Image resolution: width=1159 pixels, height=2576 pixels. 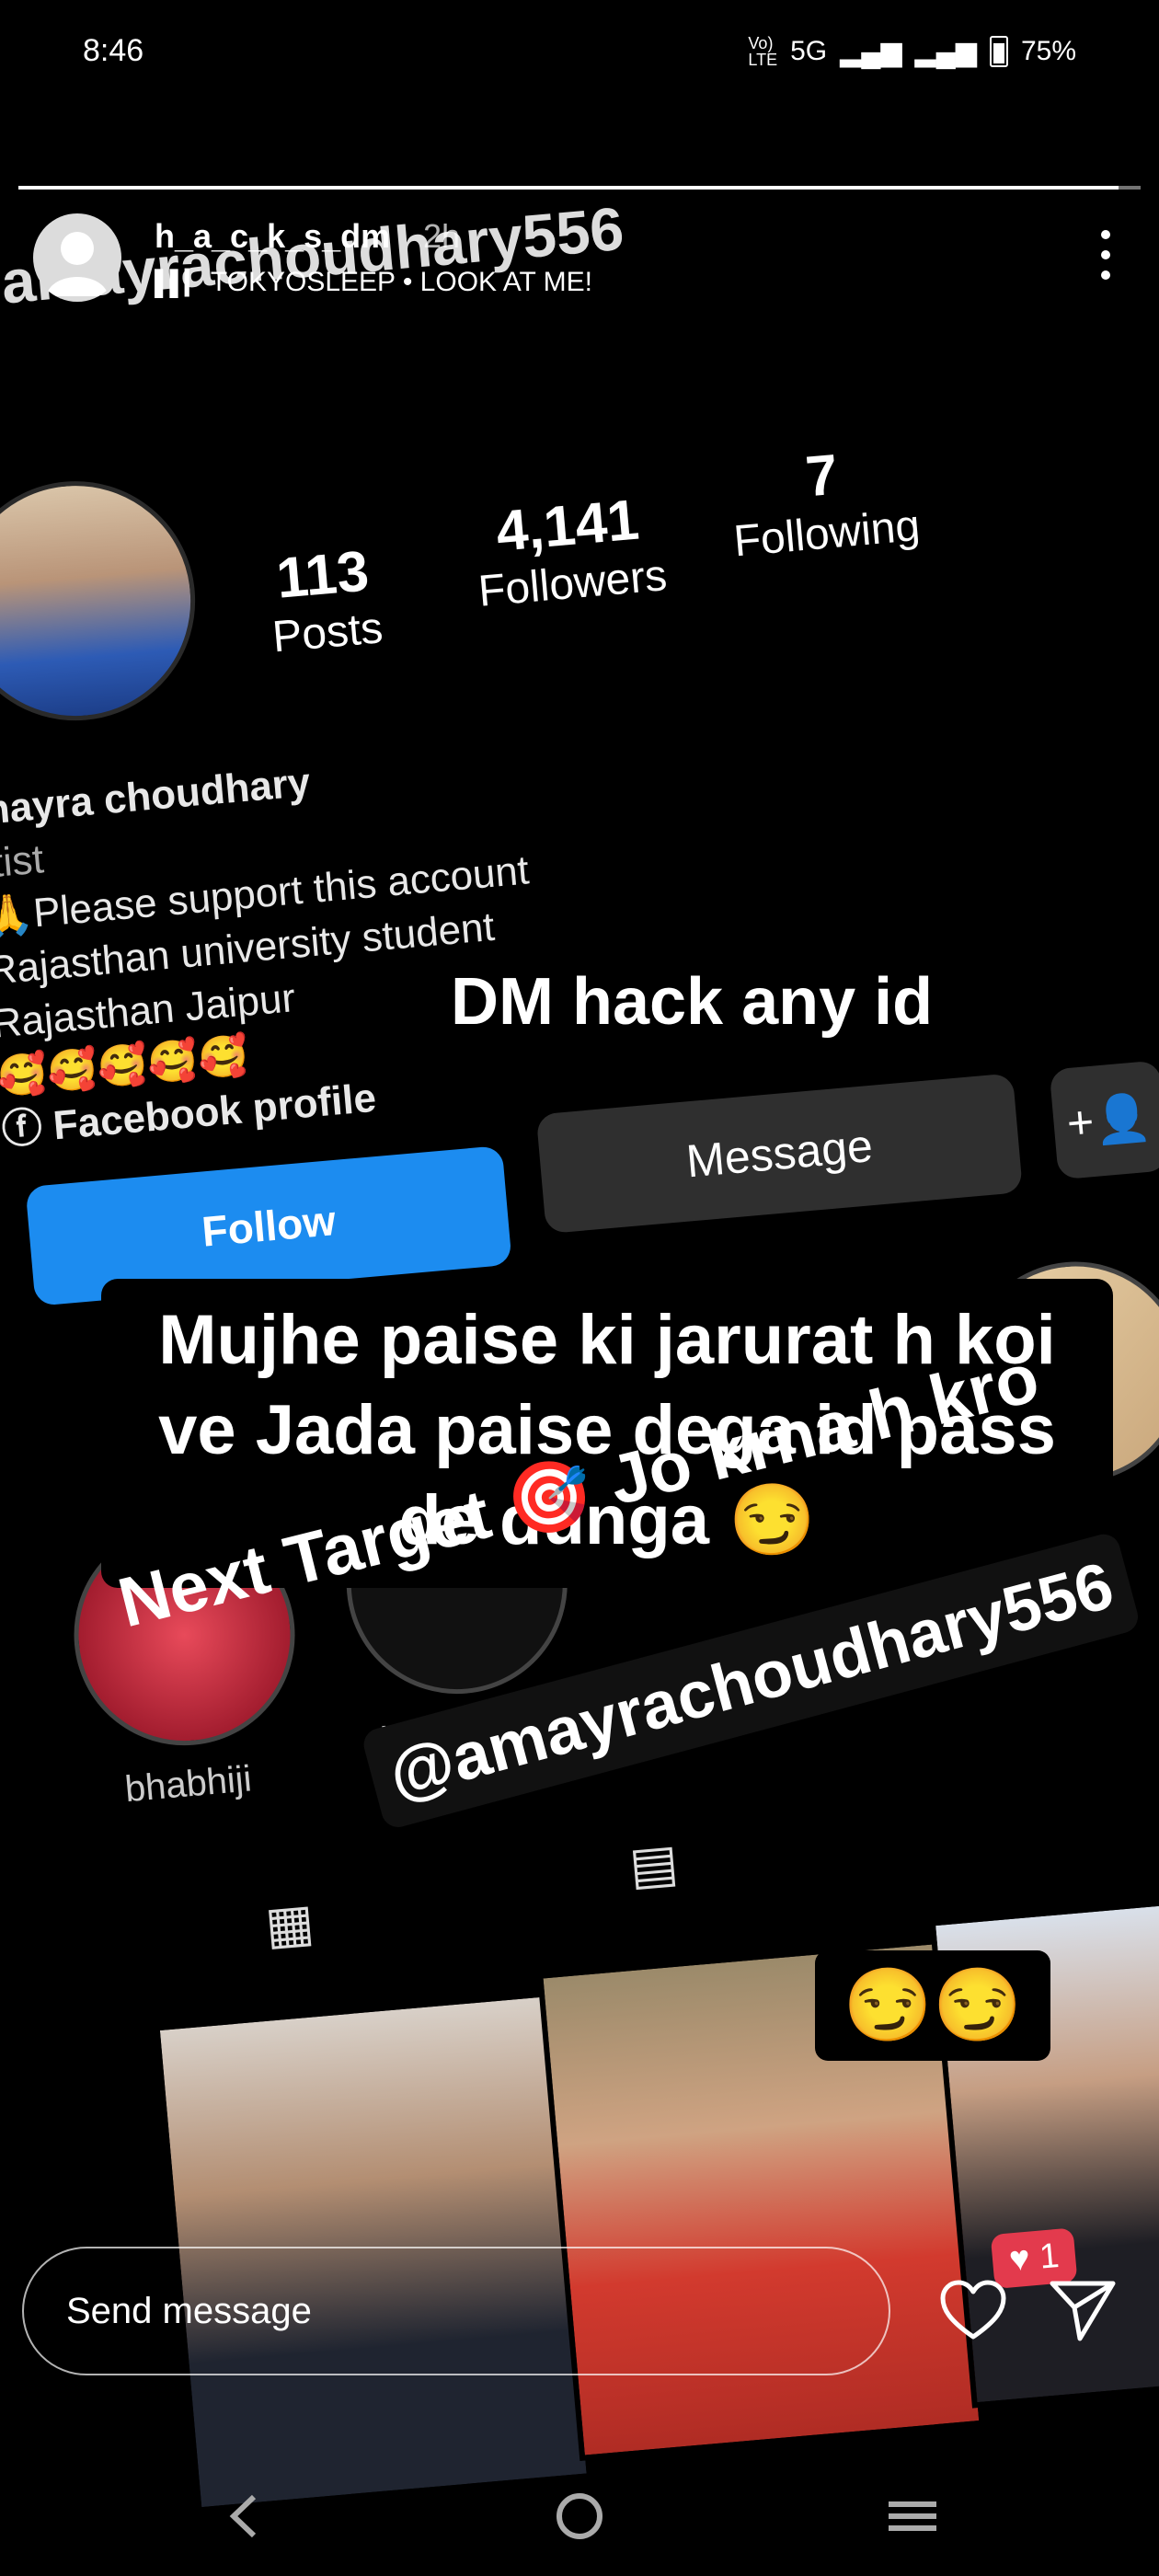 I want to click on send-icon, so click(x=1083, y=2310).